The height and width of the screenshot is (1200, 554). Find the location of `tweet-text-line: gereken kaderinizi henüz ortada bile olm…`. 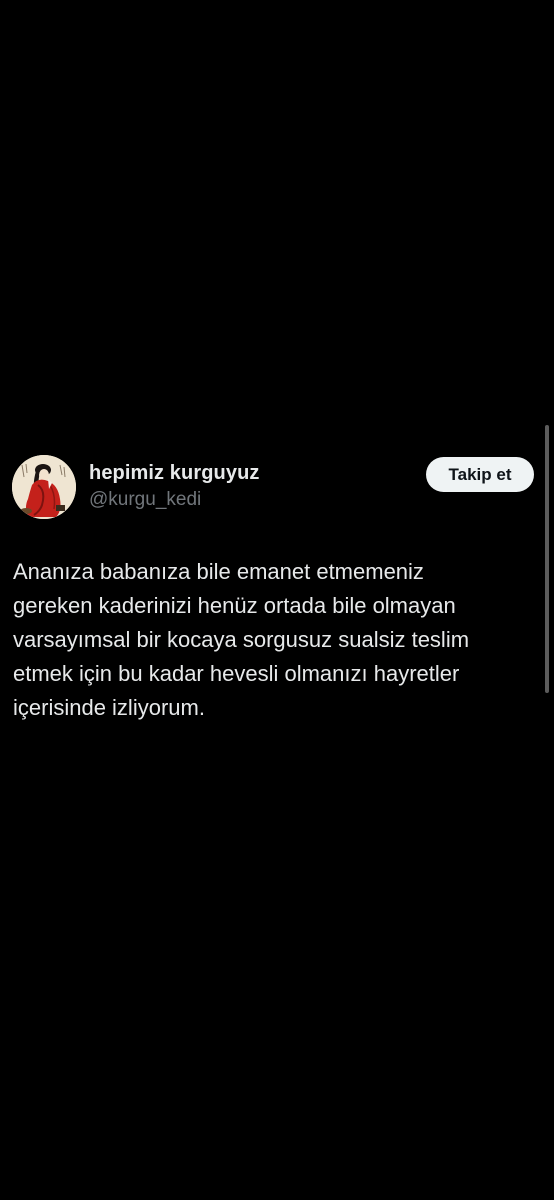

tweet-text-line: gereken kaderinizi henüz ortada bile olm… is located at coordinates (234, 605).